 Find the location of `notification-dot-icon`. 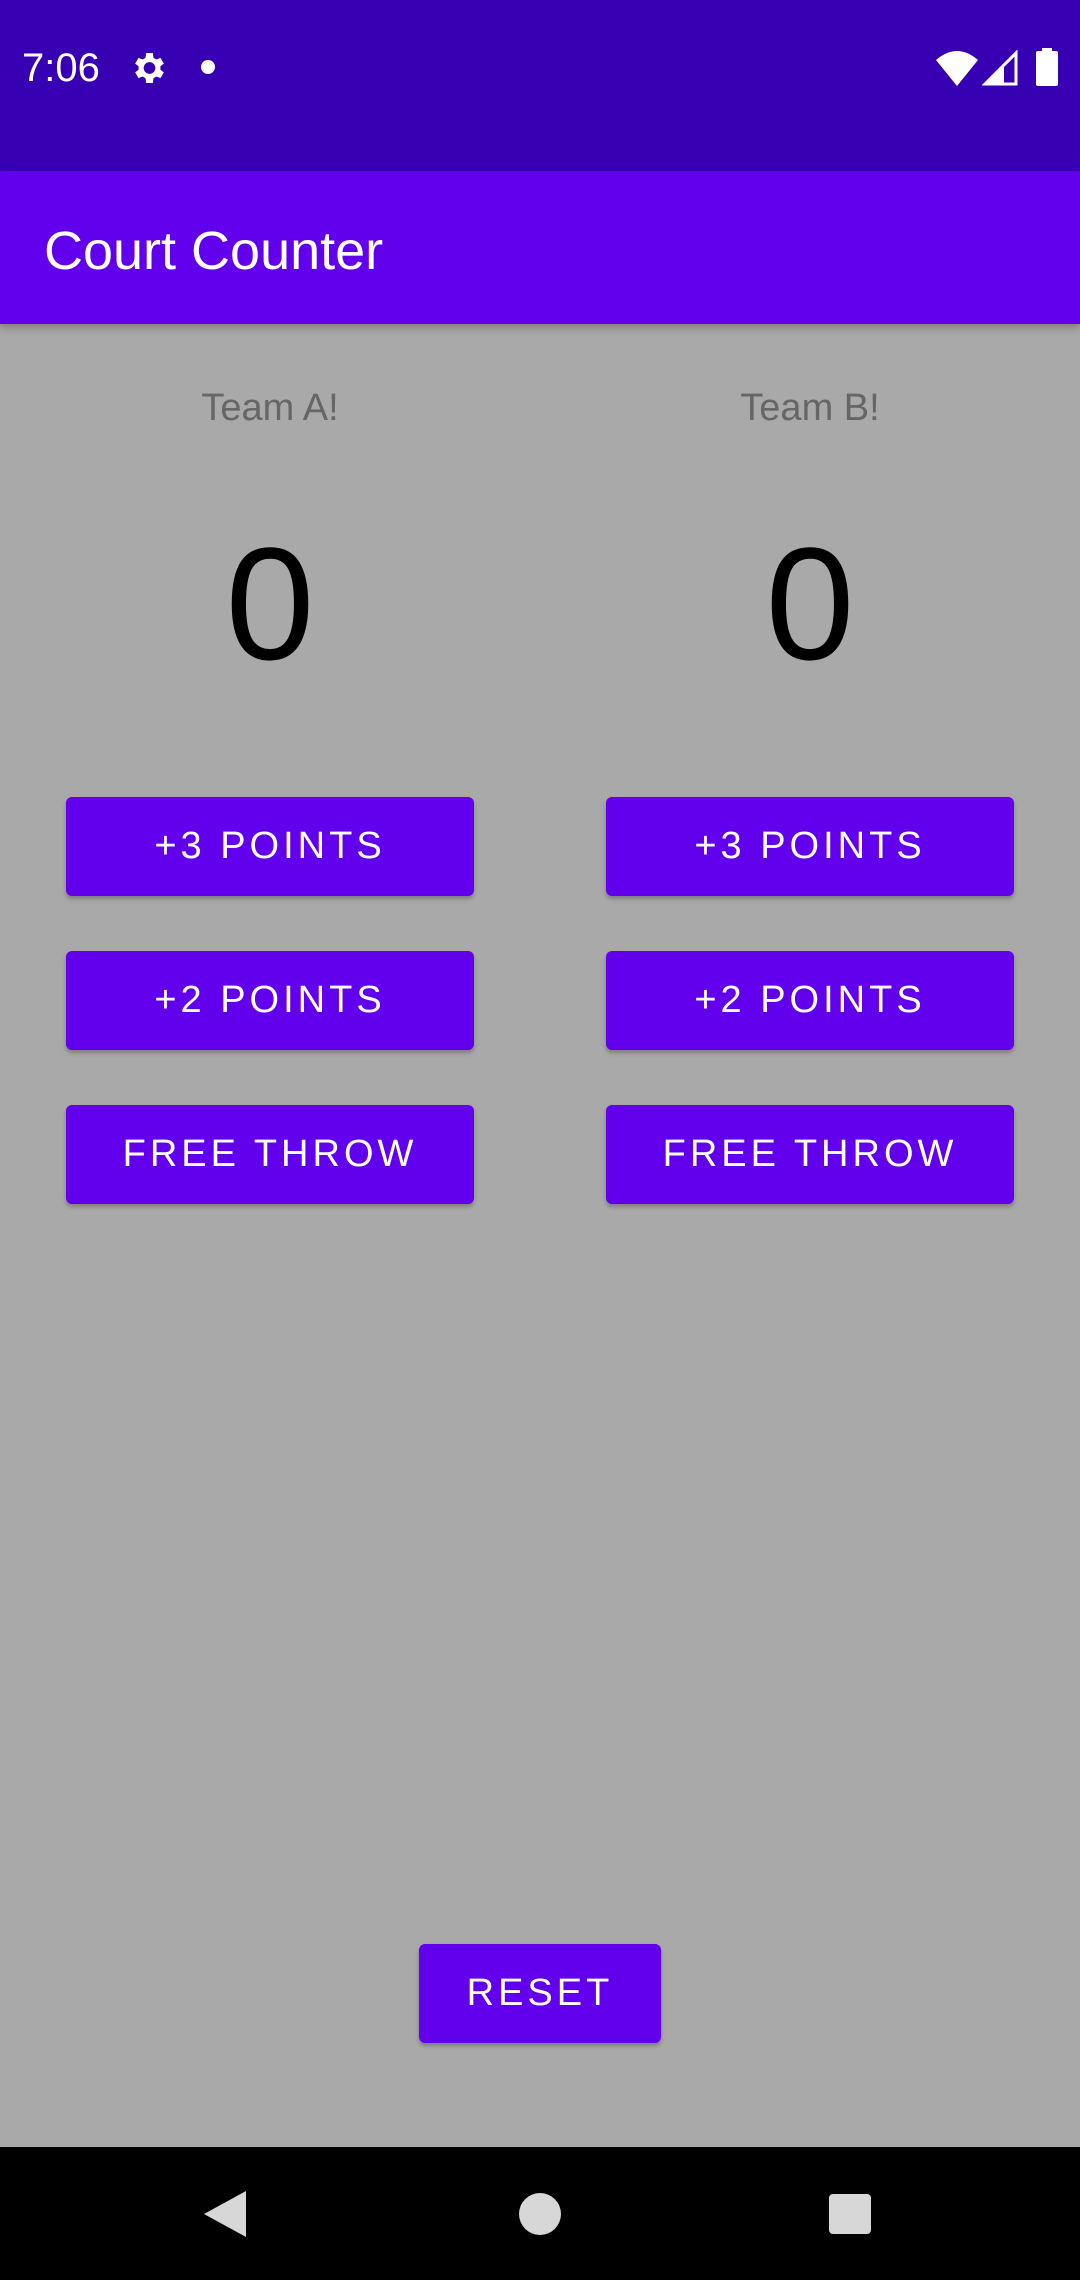

notification-dot-icon is located at coordinates (208, 67).